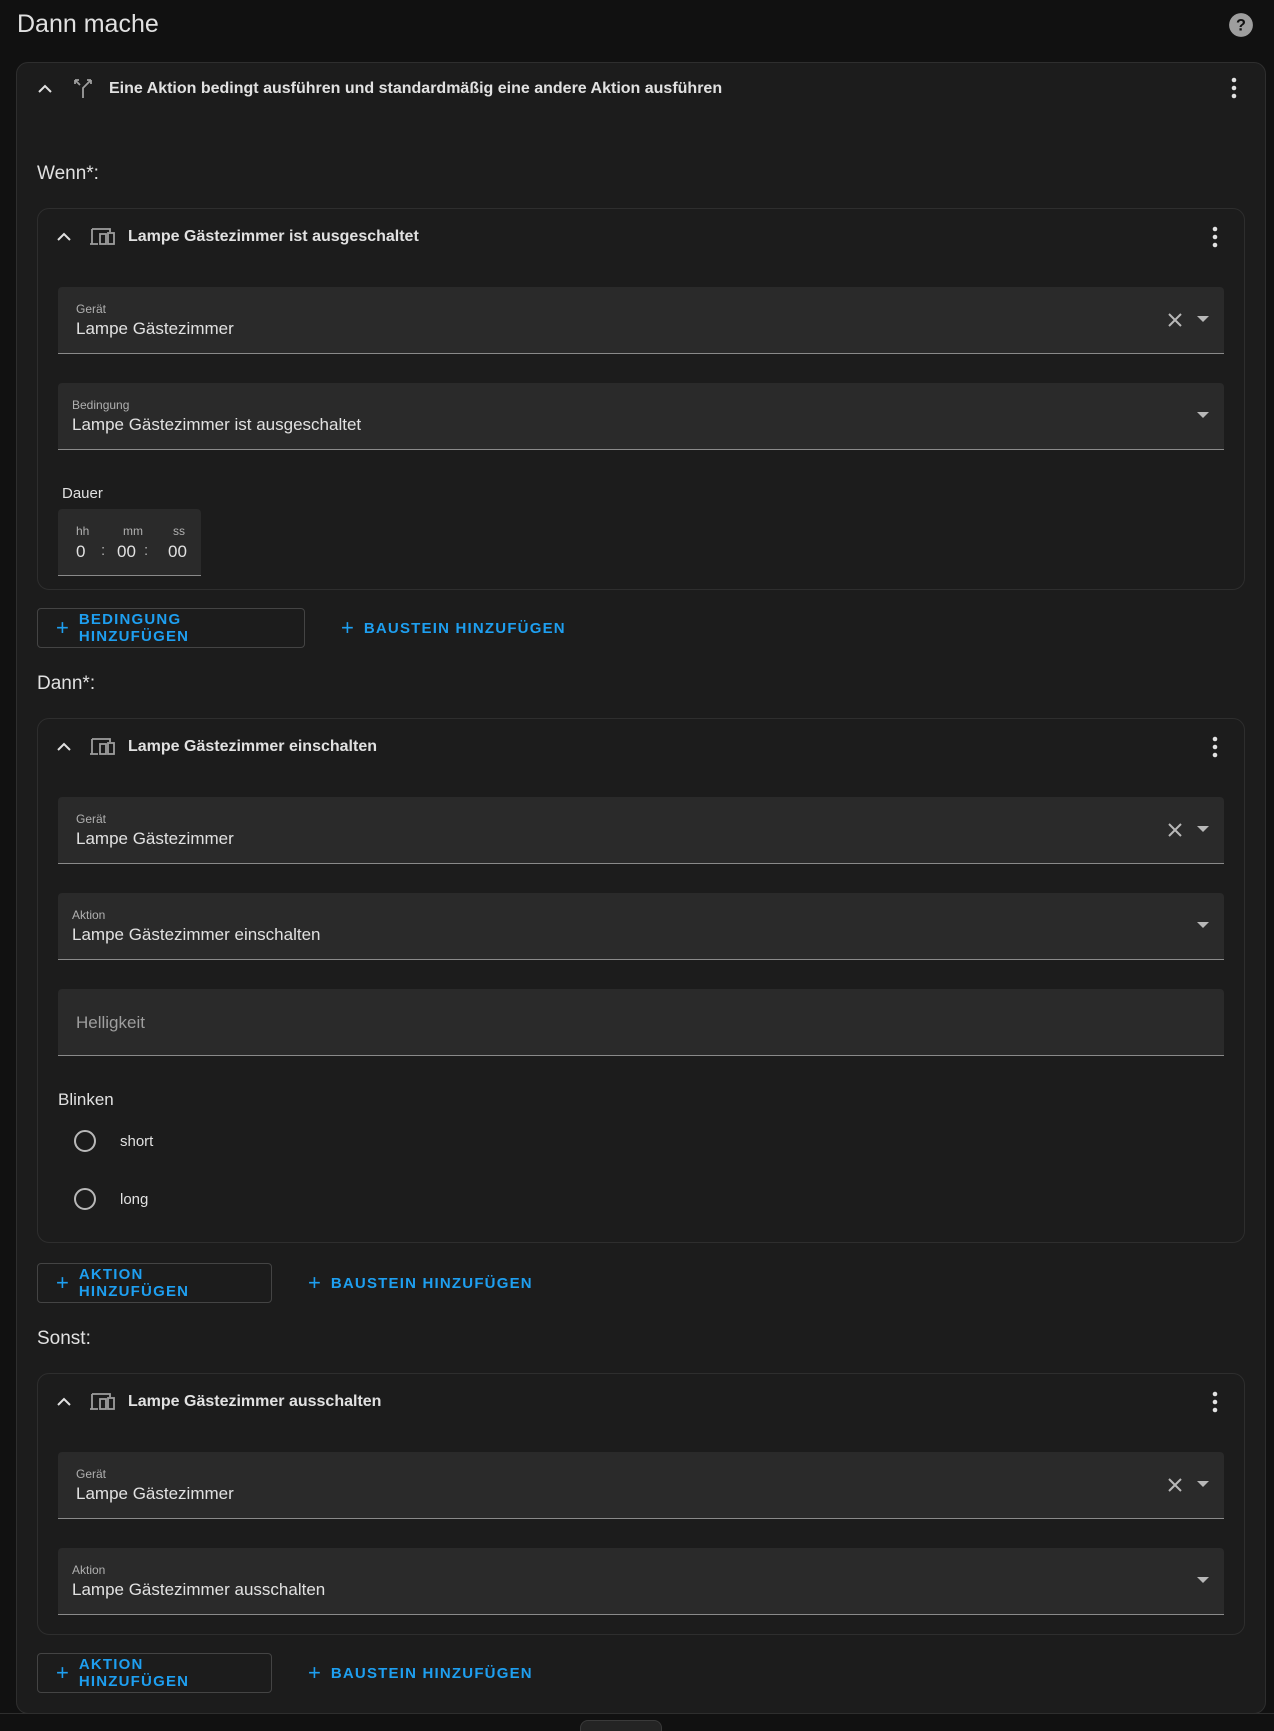 The width and height of the screenshot is (1274, 1731). What do you see at coordinates (134, 1199) in the screenshot?
I see `flash-long-label: long` at bounding box center [134, 1199].